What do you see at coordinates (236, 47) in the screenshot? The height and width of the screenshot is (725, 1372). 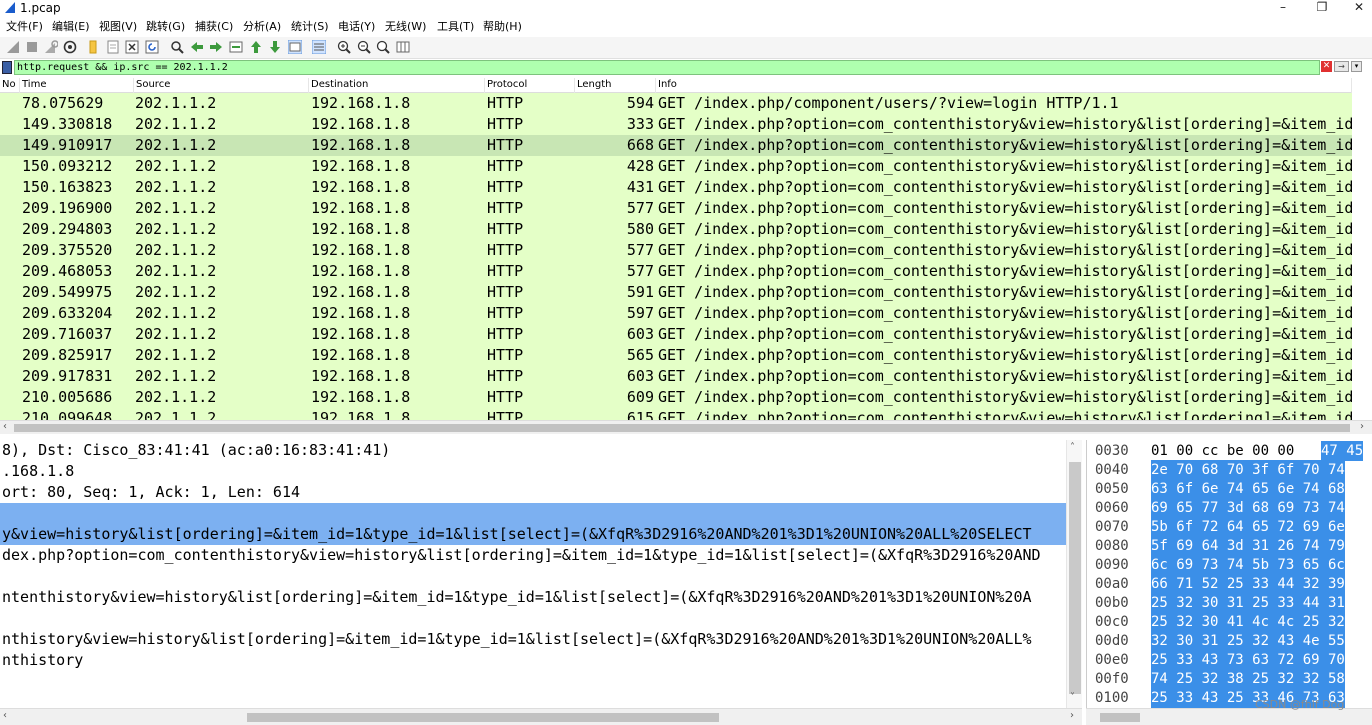 I see `go-to-packet-icon` at bounding box center [236, 47].